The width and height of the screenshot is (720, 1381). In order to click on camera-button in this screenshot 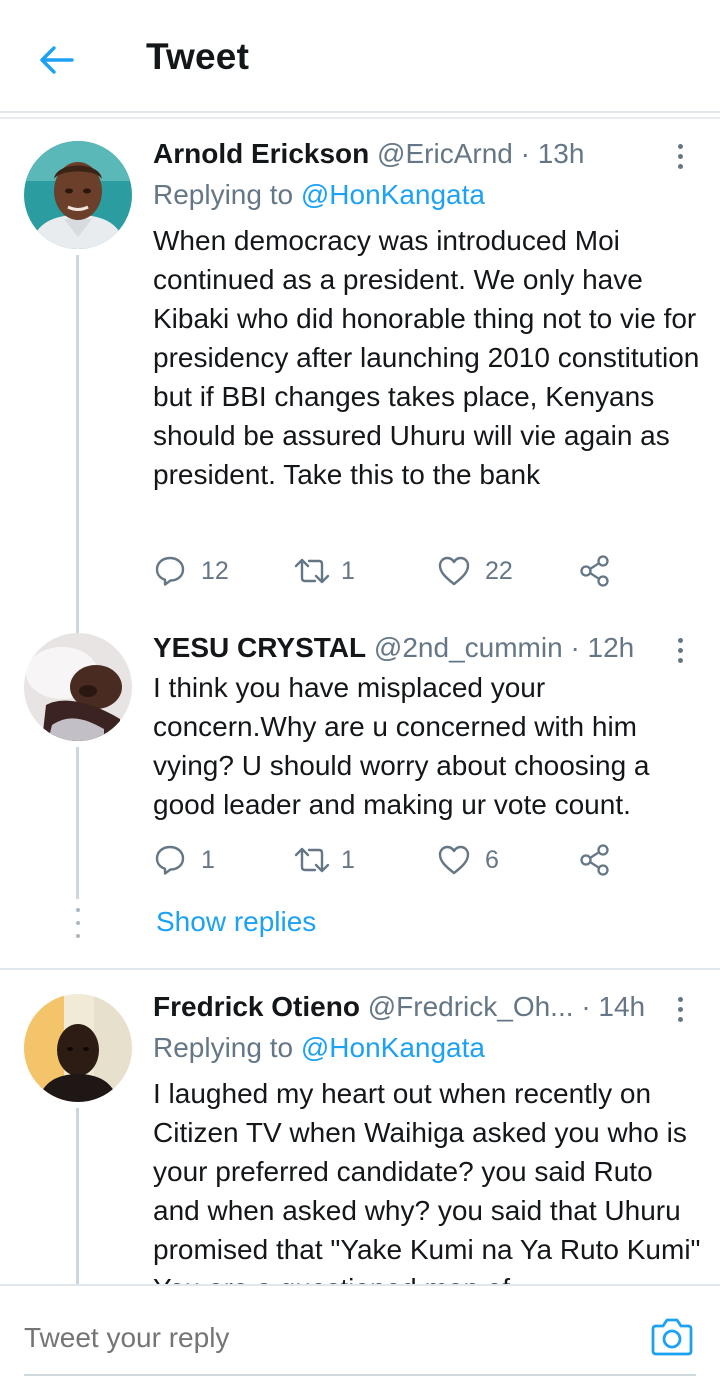, I will do `click(672, 1337)`.